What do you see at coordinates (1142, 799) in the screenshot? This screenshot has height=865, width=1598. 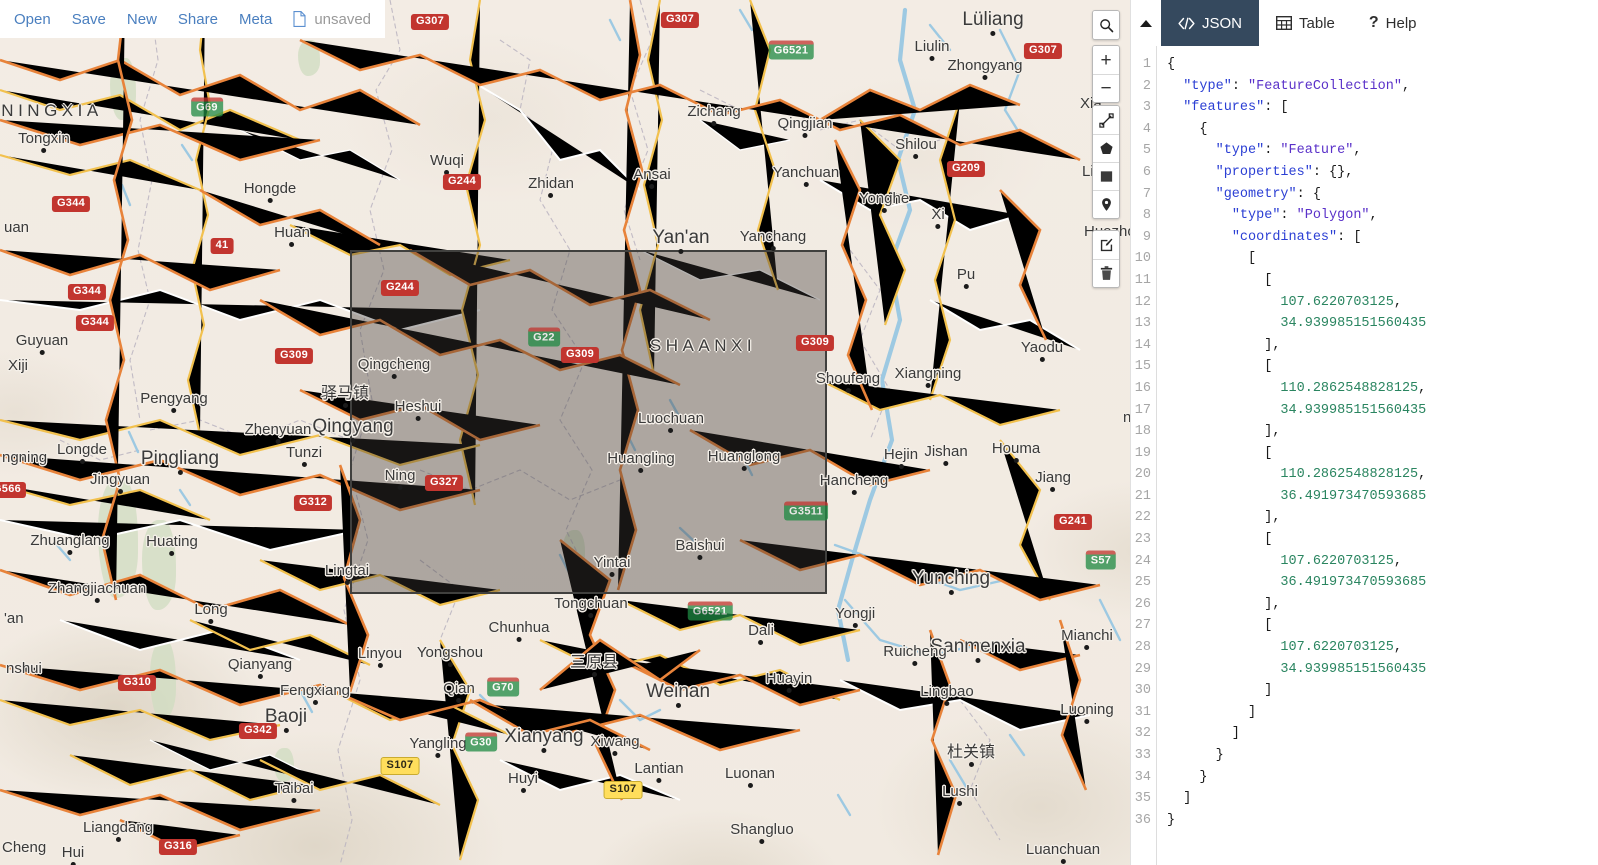 I see `line-number: 35` at bounding box center [1142, 799].